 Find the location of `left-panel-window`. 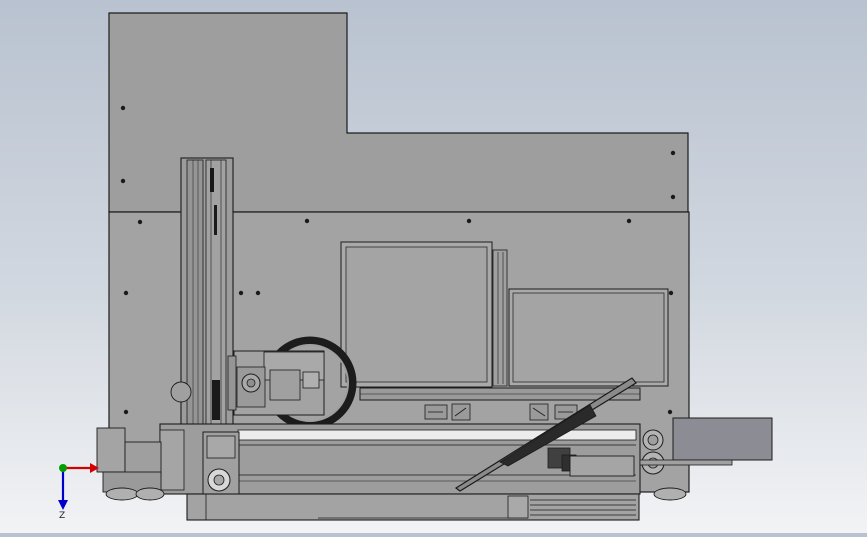

left-panel-window is located at coordinates (416, 314).